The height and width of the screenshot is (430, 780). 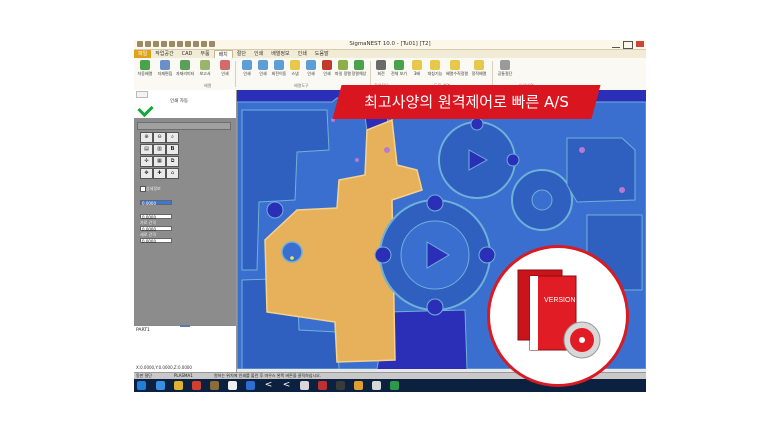 What do you see at coordinates (204, 54) in the screenshot?
I see `tab-part: 부품` at bounding box center [204, 54].